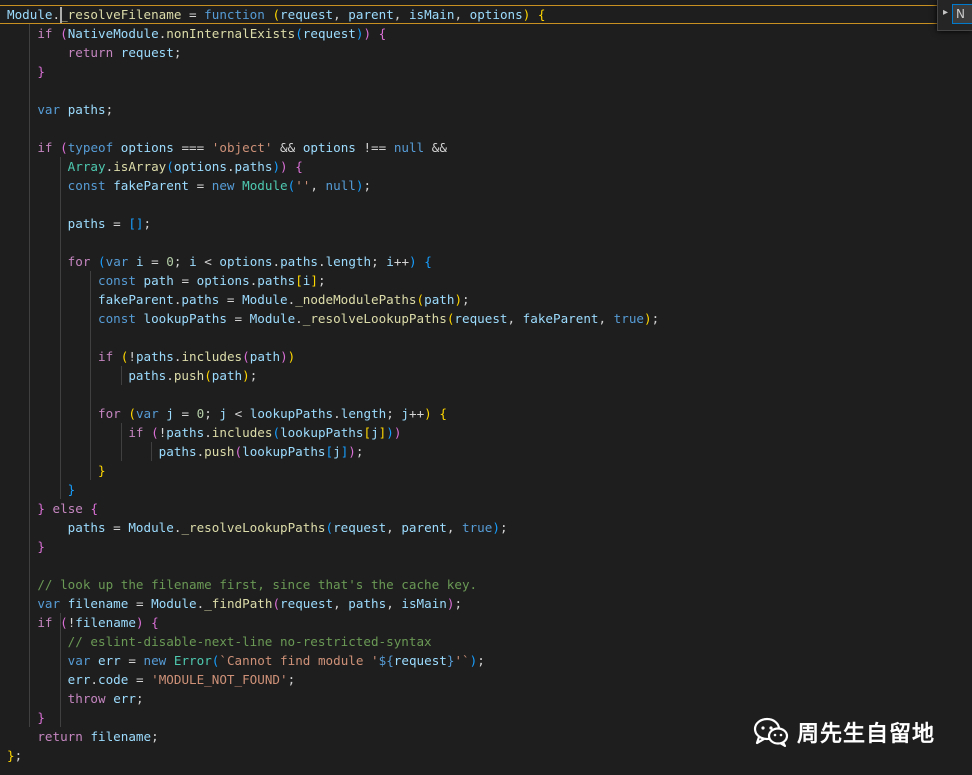 Image resolution: width=972 pixels, height=775 pixels. I want to click on code-token: }, so click(11, 755).